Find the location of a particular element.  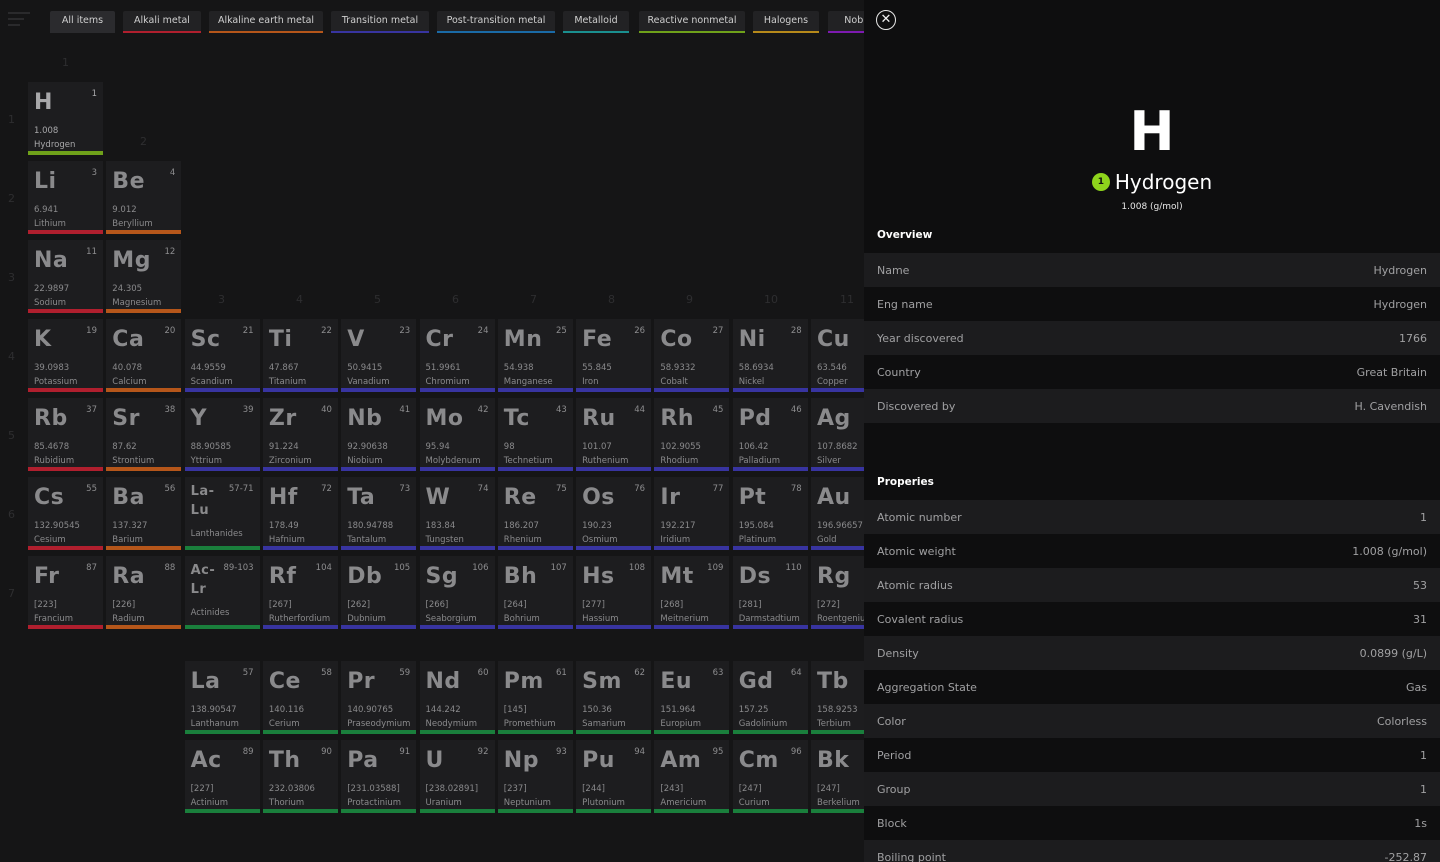

element-cell-osmium: Os 76 190.23 Osmium is located at coordinates (614, 513).